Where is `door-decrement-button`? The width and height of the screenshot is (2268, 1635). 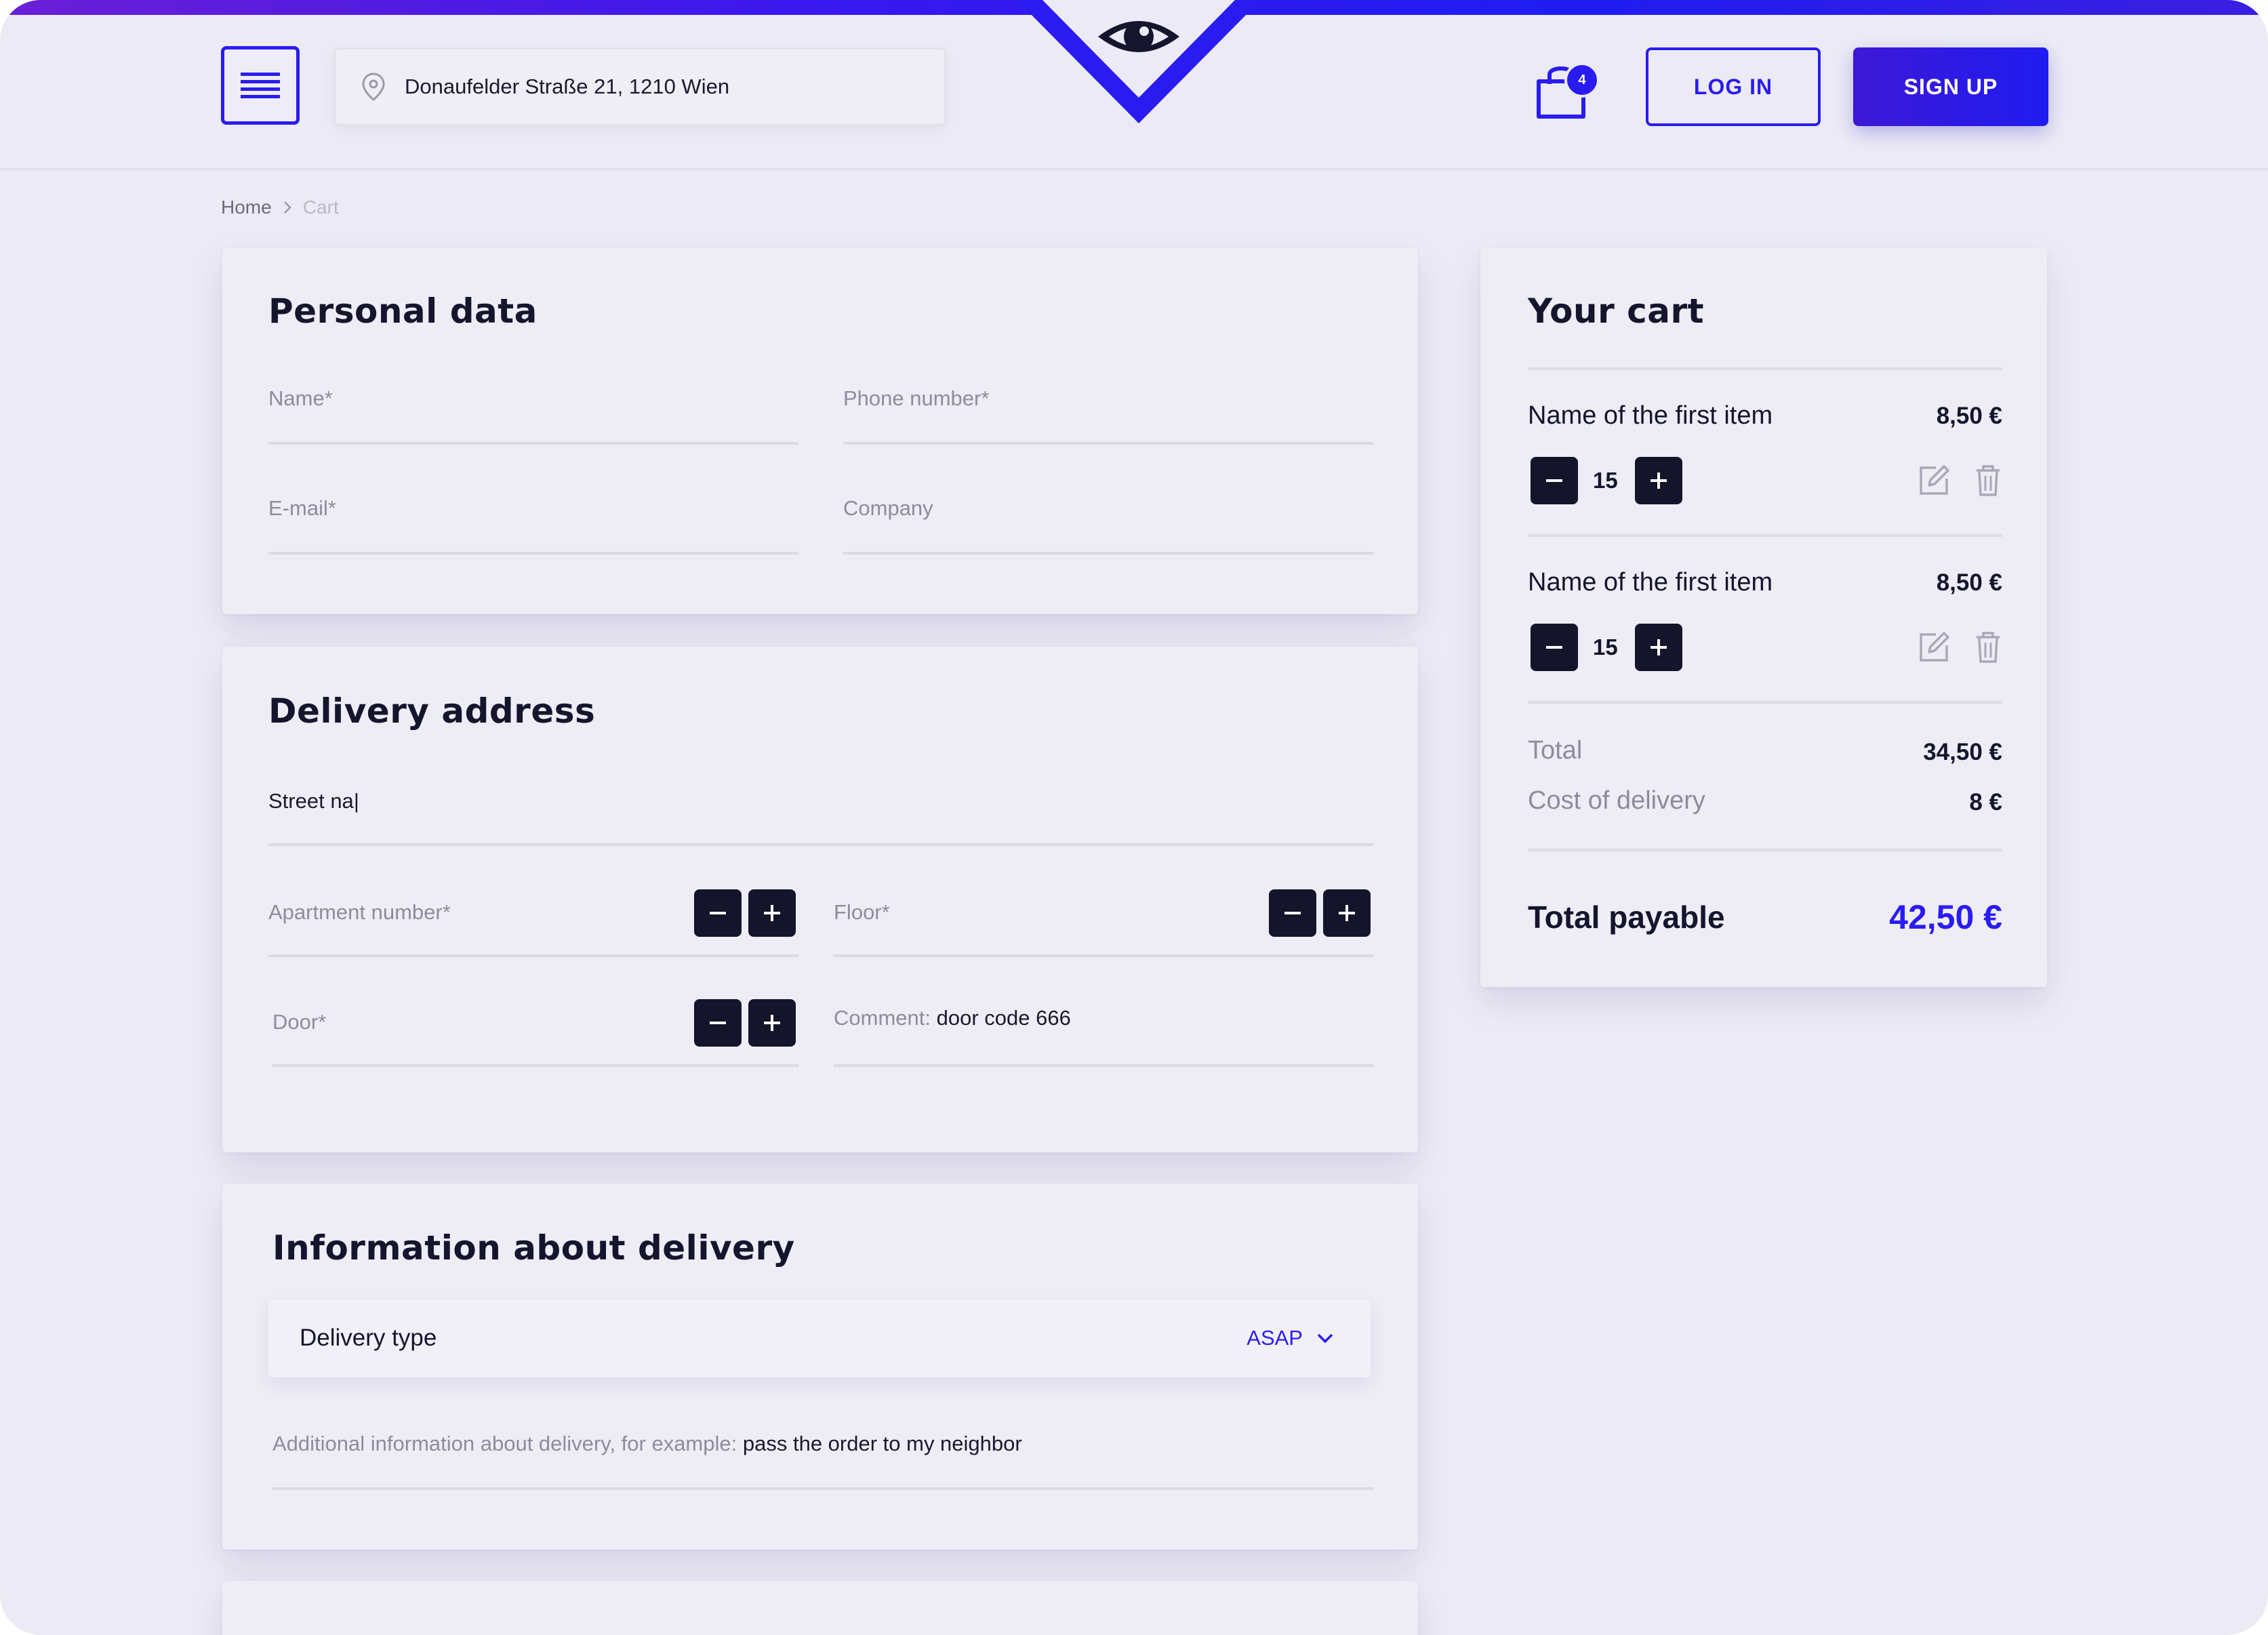 door-decrement-button is located at coordinates (718, 1023).